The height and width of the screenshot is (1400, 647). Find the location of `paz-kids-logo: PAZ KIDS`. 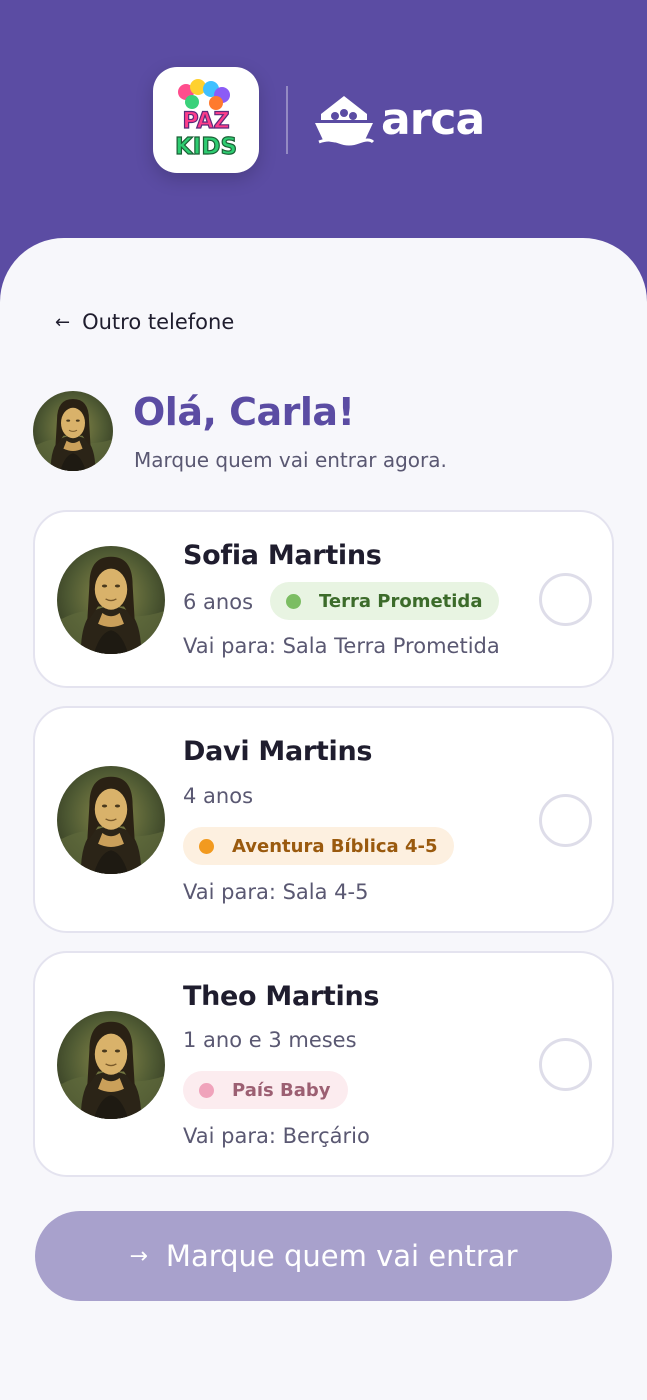

paz-kids-logo: PAZ KIDS is located at coordinates (206, 120).